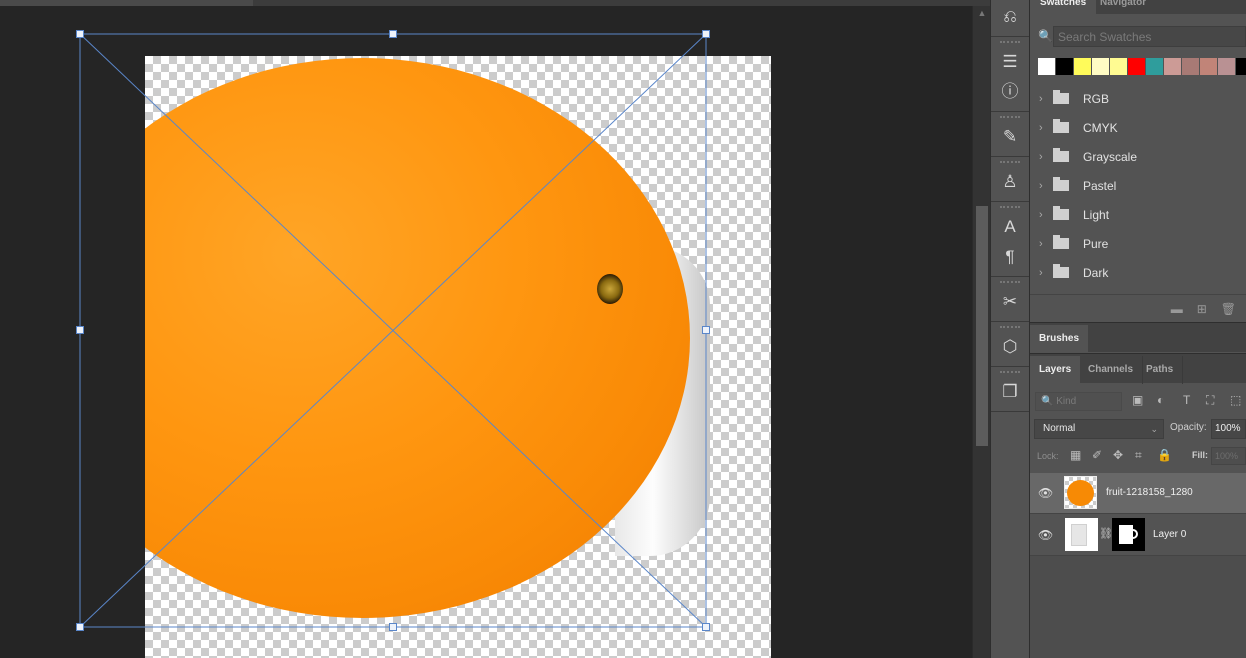 The height and width of the screenshot is (658, 1246). Describe the element at coordinates (1010, 227) in the screenshot. I see `character-icon: A` at that location.